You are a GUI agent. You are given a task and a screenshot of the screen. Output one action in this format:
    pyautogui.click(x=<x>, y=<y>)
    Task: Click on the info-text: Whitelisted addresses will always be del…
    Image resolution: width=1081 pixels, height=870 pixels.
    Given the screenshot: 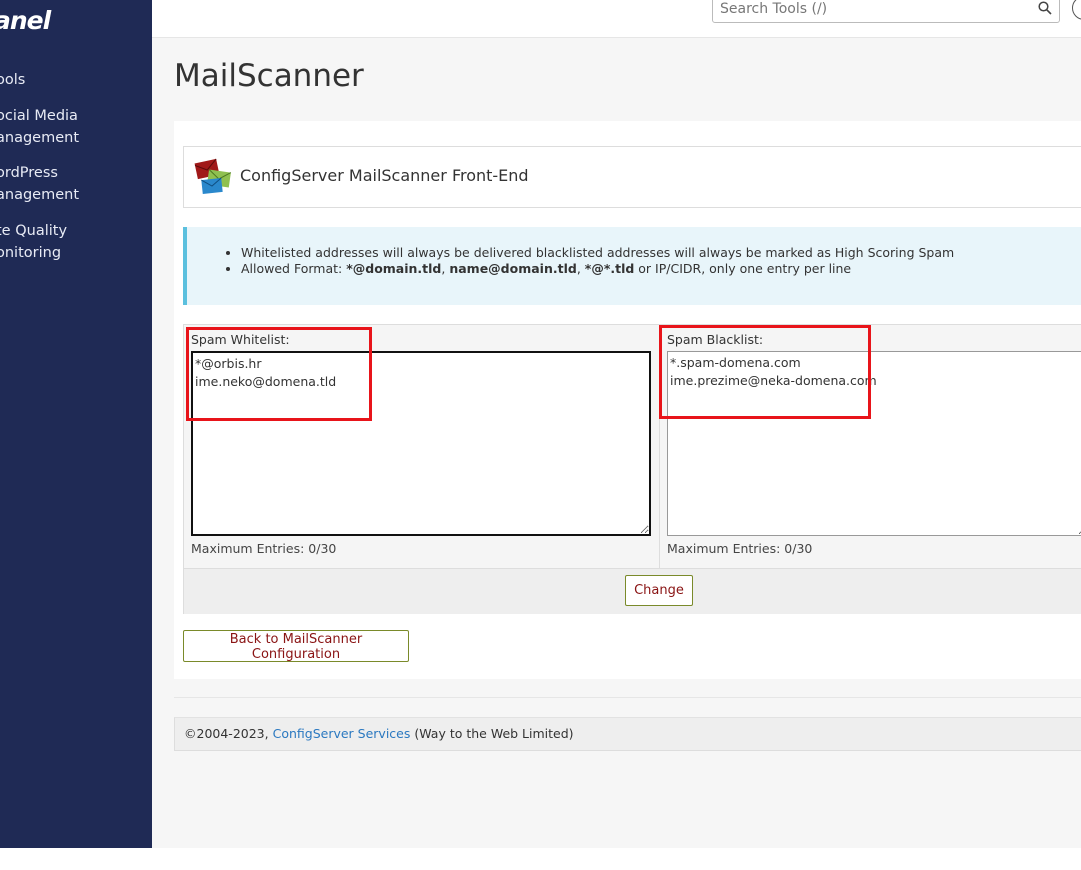 What is the action you would take?
    pyautogui.click(x=598, y=252)
    